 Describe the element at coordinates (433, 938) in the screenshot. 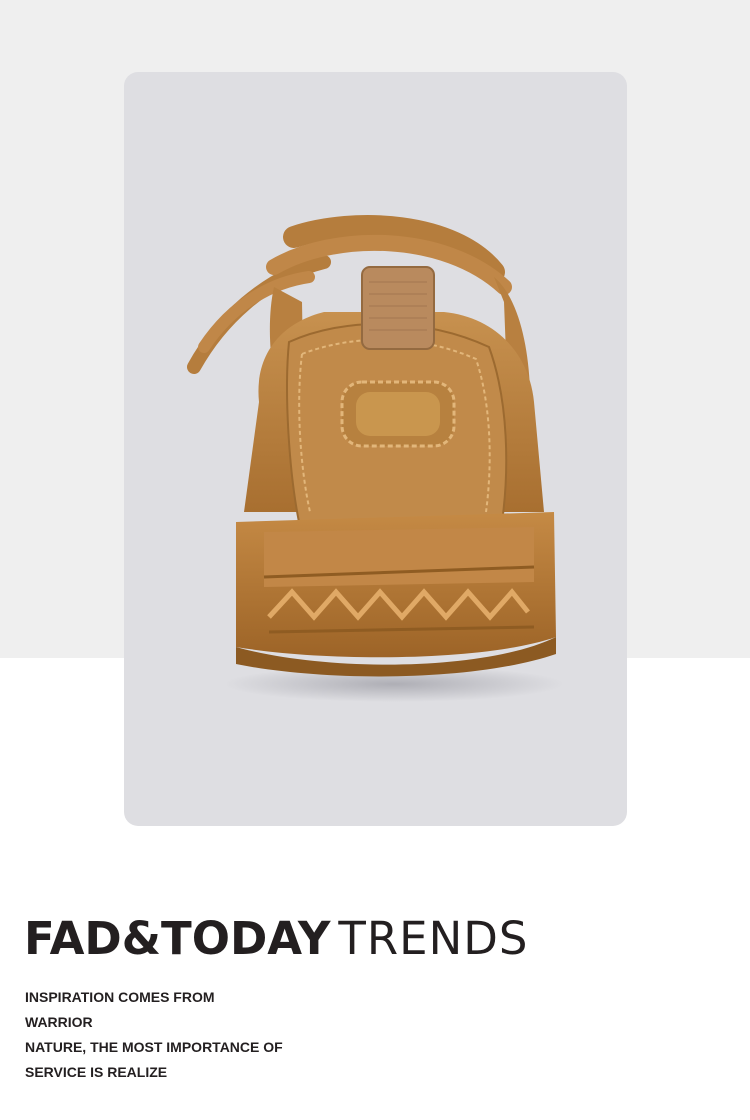

I see `headline-light: TRENDS` at that location.